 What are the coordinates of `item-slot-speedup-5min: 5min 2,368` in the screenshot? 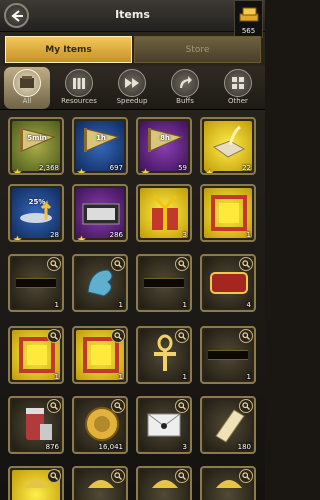 It's located at (36, 146).